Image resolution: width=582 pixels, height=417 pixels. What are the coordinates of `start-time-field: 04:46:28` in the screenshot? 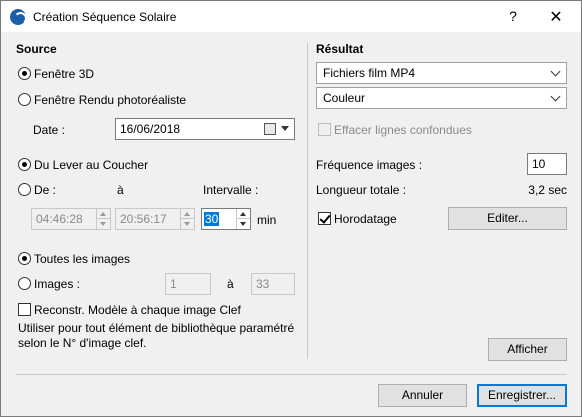 It's located at (71, 219).